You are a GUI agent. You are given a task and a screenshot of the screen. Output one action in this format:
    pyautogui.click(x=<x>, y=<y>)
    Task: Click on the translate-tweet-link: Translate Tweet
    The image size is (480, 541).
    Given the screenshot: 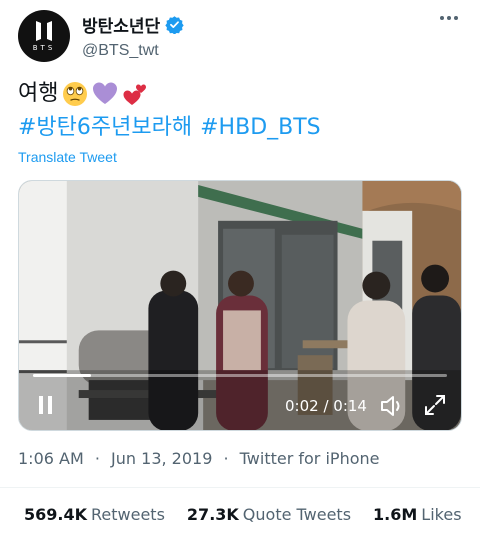 What is the action you would take?
    pyautogui.click(x=67, y=157)
    